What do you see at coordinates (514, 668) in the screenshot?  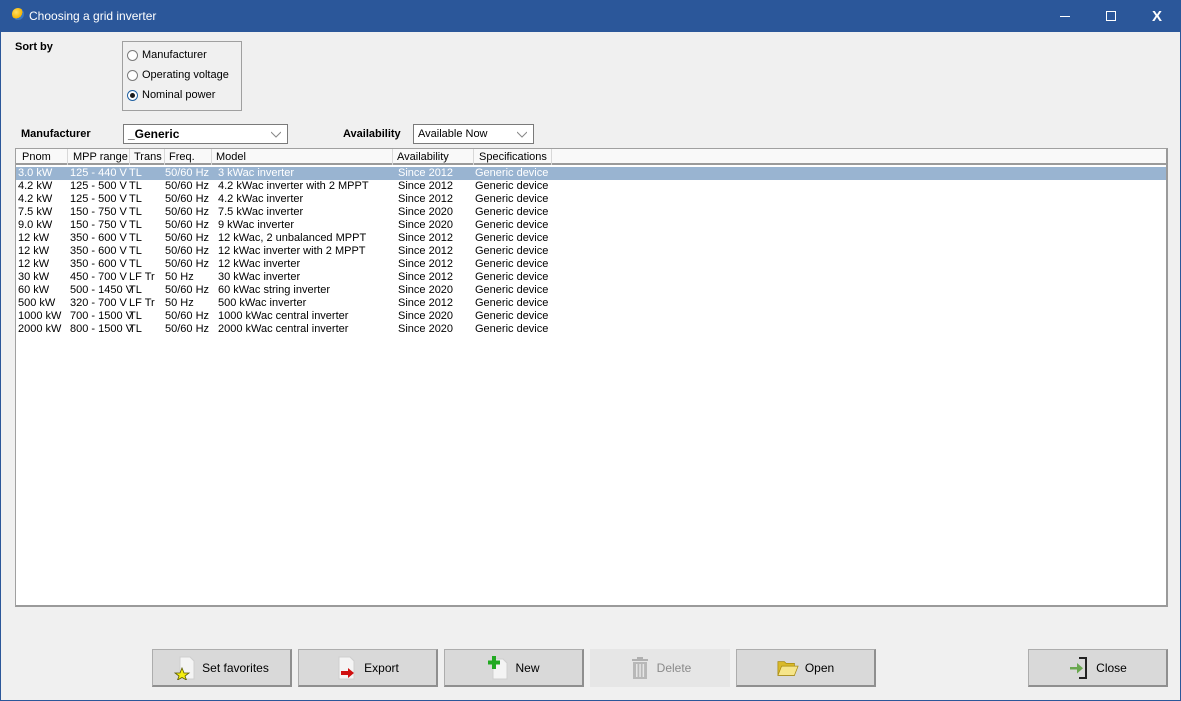 I see `new-button: New` at bounding box center [514, 668].